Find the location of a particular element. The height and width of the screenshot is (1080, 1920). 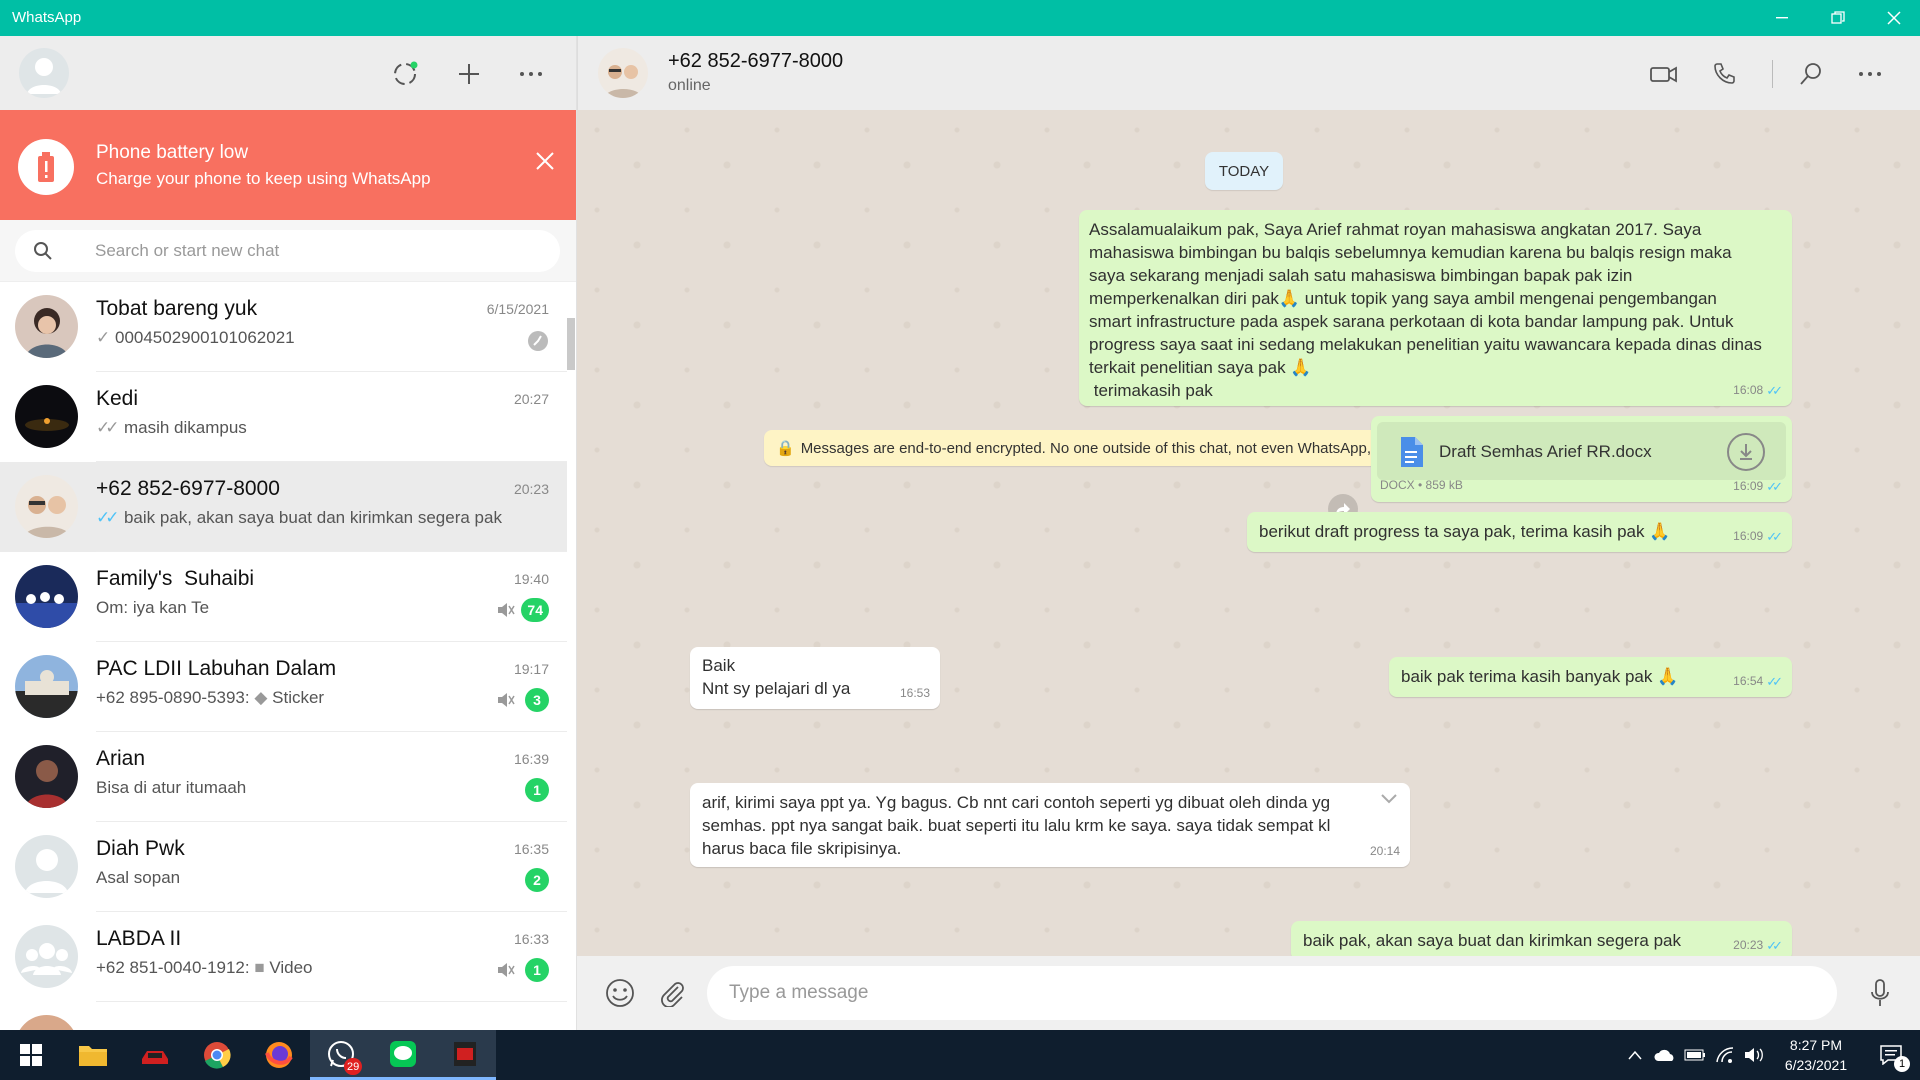

menu-button is located at coordinates (531, 74).